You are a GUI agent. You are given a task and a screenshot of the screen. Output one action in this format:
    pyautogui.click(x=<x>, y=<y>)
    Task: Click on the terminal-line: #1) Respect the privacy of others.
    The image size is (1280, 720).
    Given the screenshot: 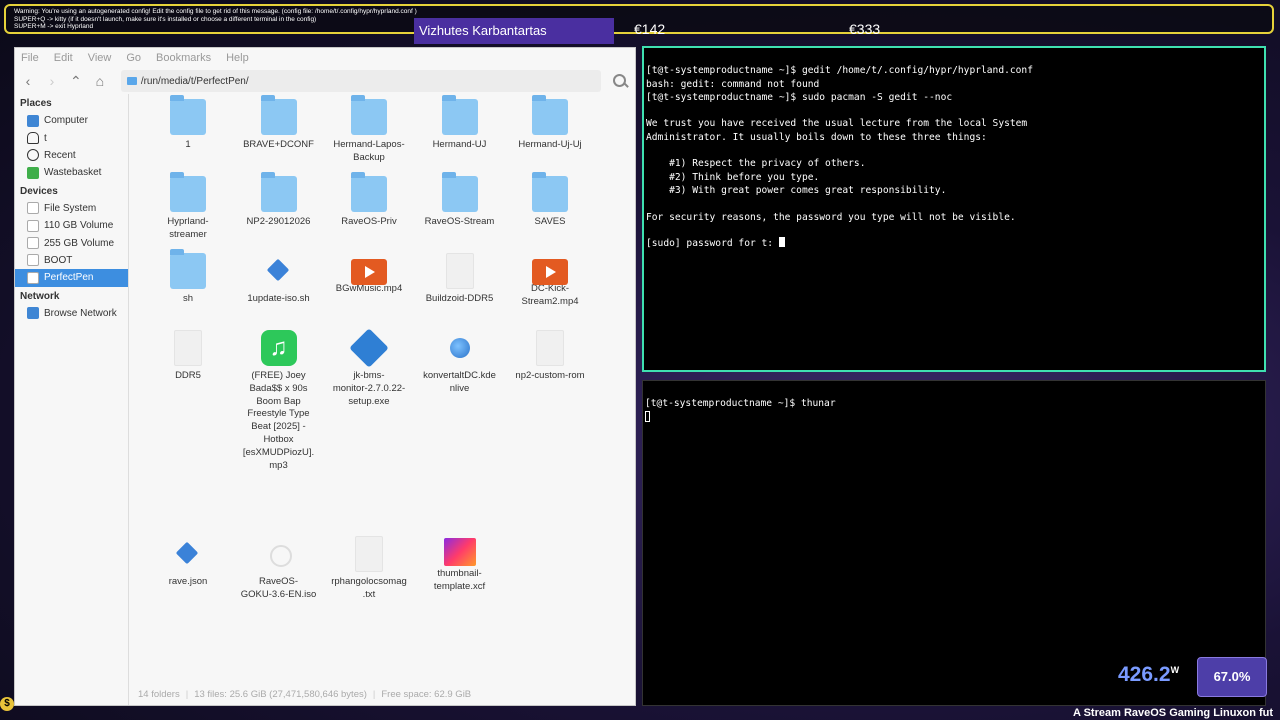 What is the action you would take?
    pyautogui.click(x=756, y=164)
    